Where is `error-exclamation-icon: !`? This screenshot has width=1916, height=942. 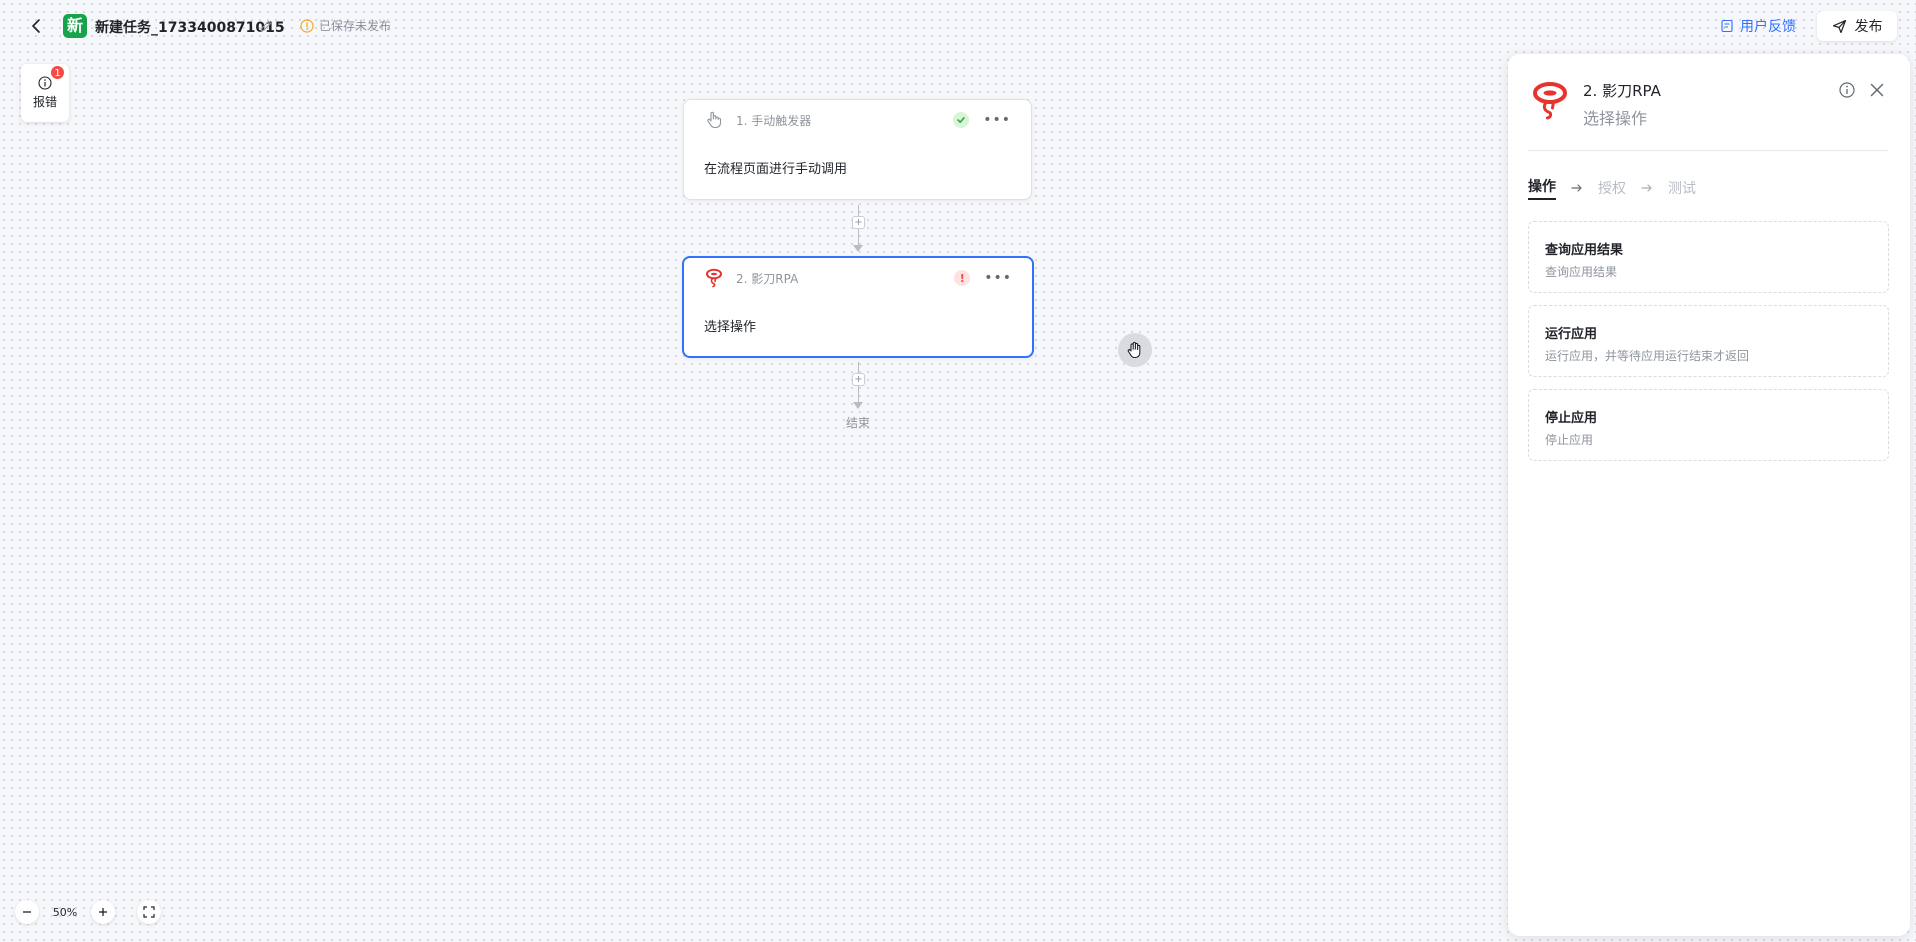
error-exclamation-icon: ! is located at coordinates (962, 278).